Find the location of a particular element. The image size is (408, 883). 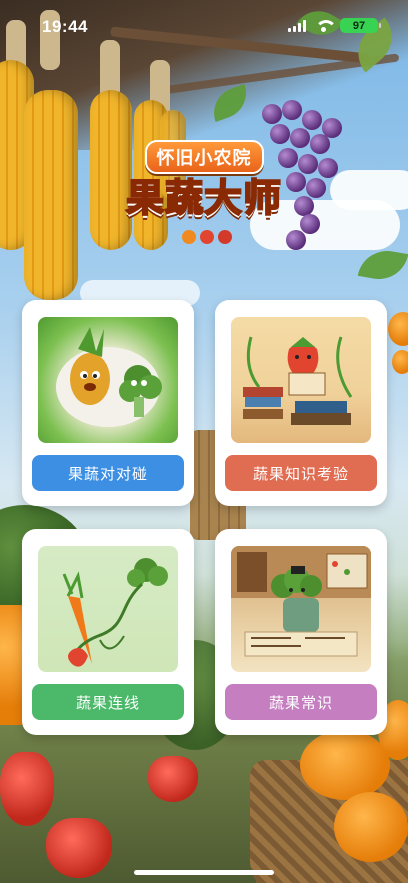

common-sense-button: 蔬果常识 is located at coordinates (301, 702).